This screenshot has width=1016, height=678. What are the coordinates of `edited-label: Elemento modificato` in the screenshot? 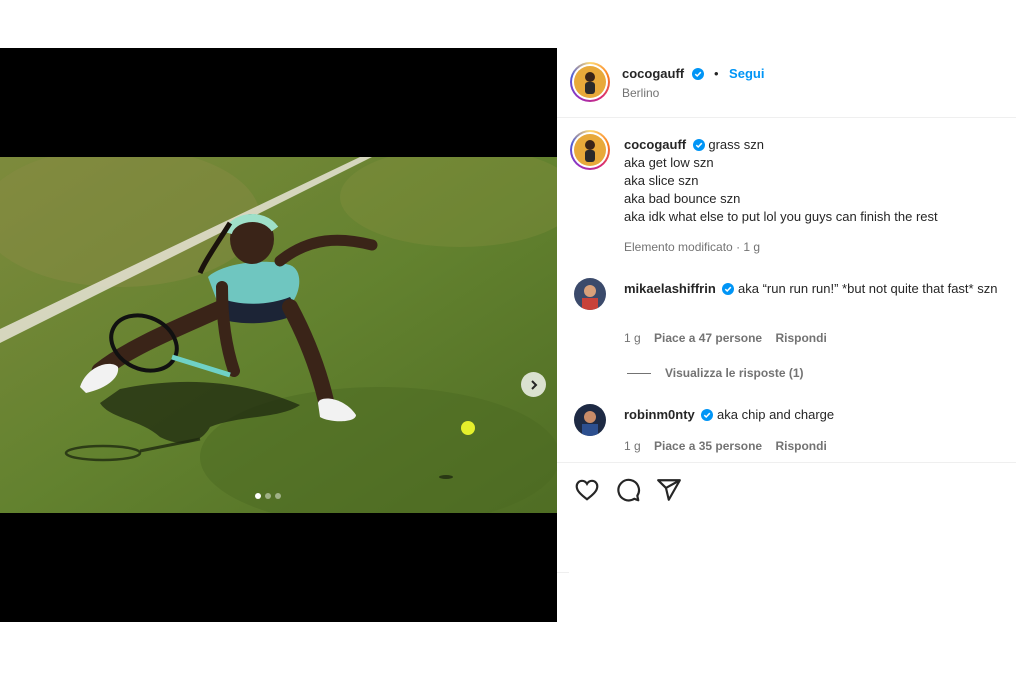 It's located at (678, 247).